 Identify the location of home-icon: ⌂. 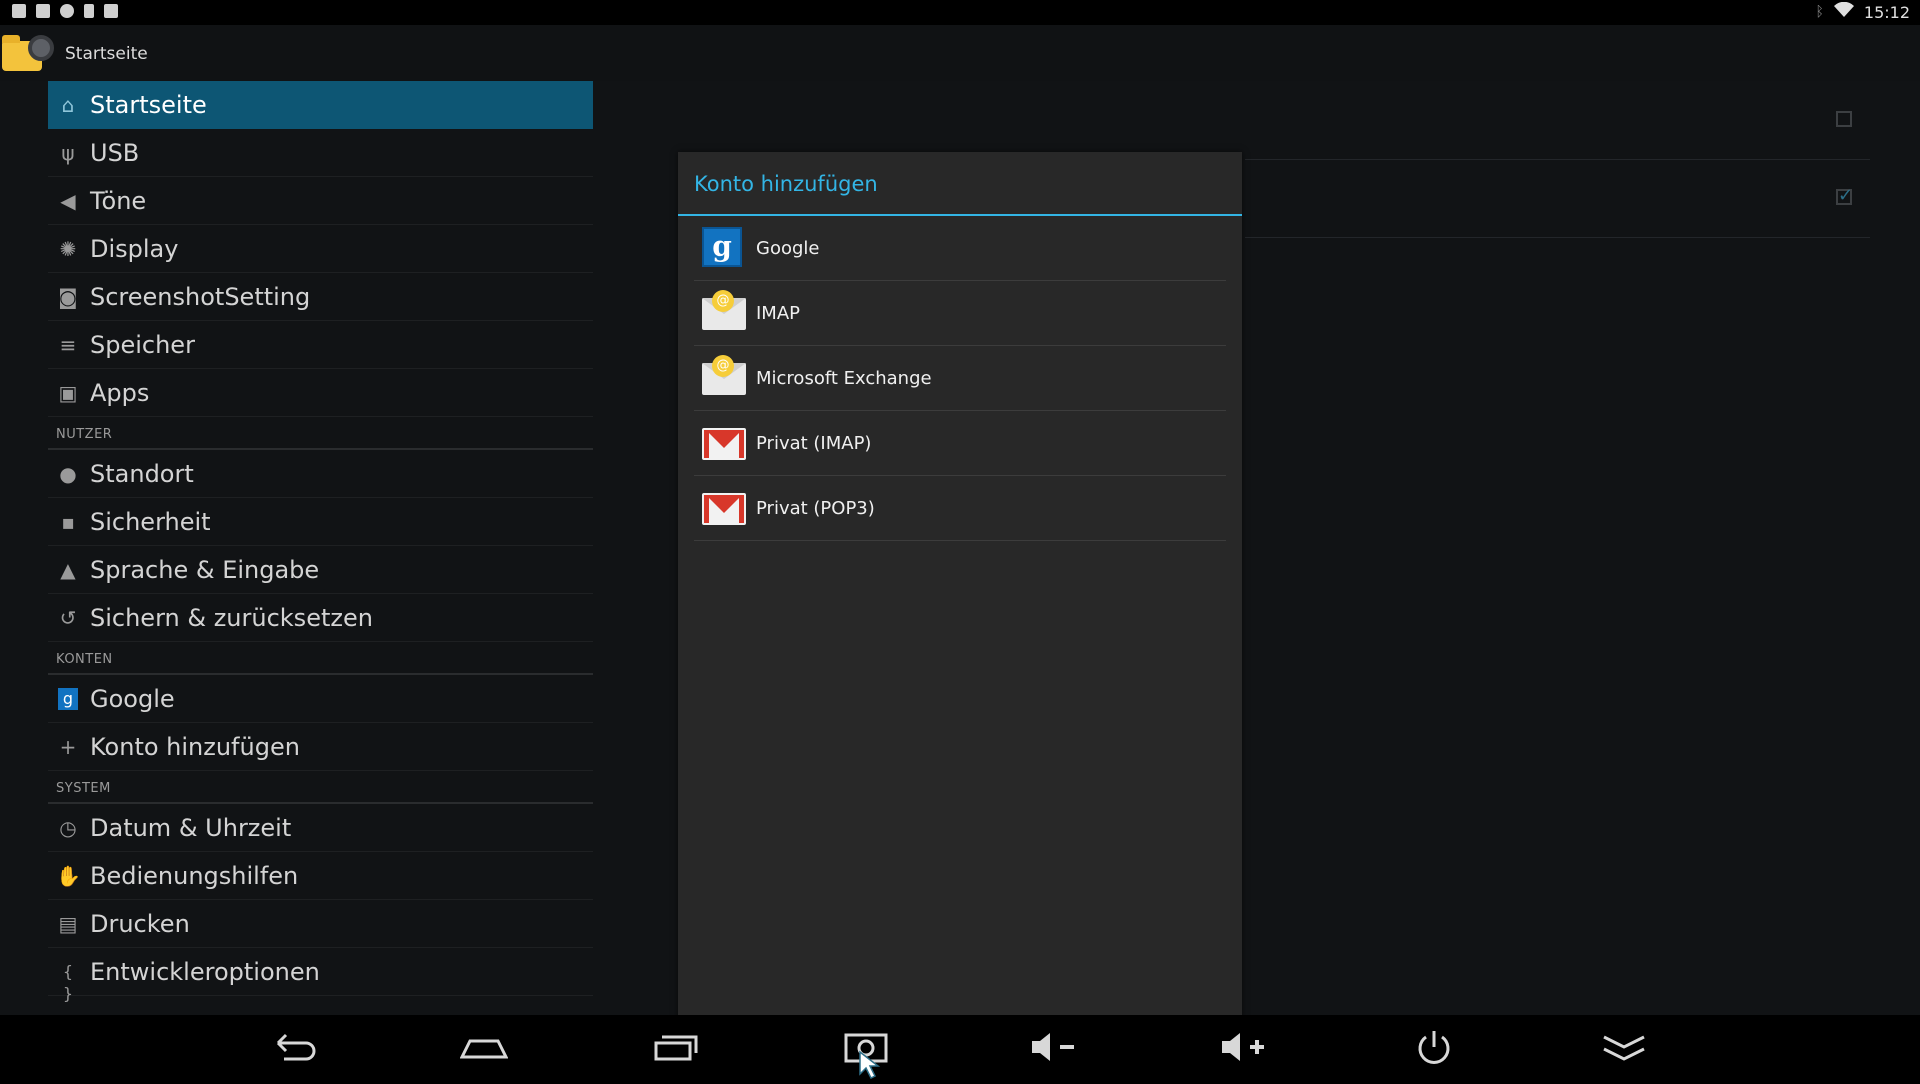
(68, 105).